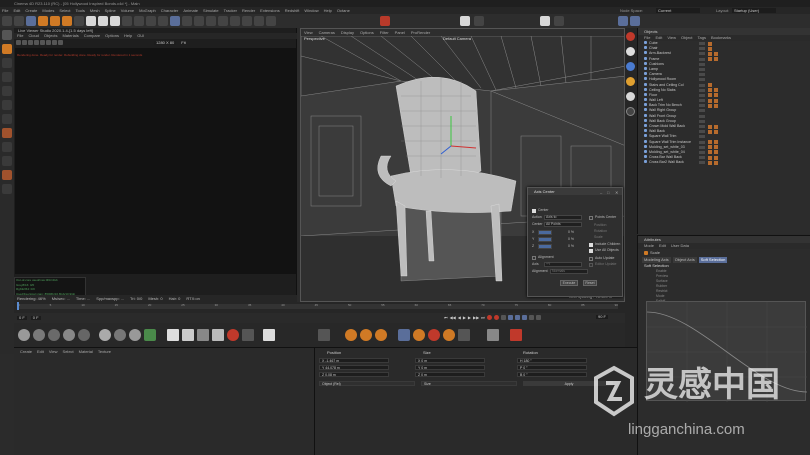  I want to click on z-axis-lock-icon, so click(115, 21).